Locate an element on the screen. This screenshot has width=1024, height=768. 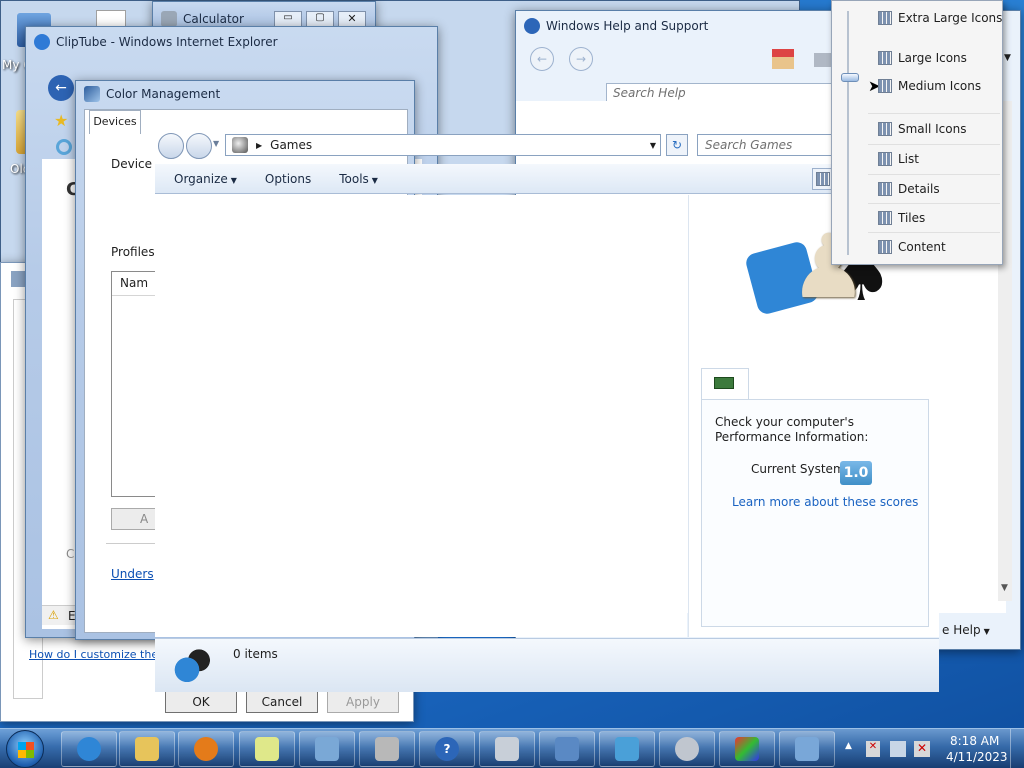
games-details-icon is located at coordinates (193, 666).